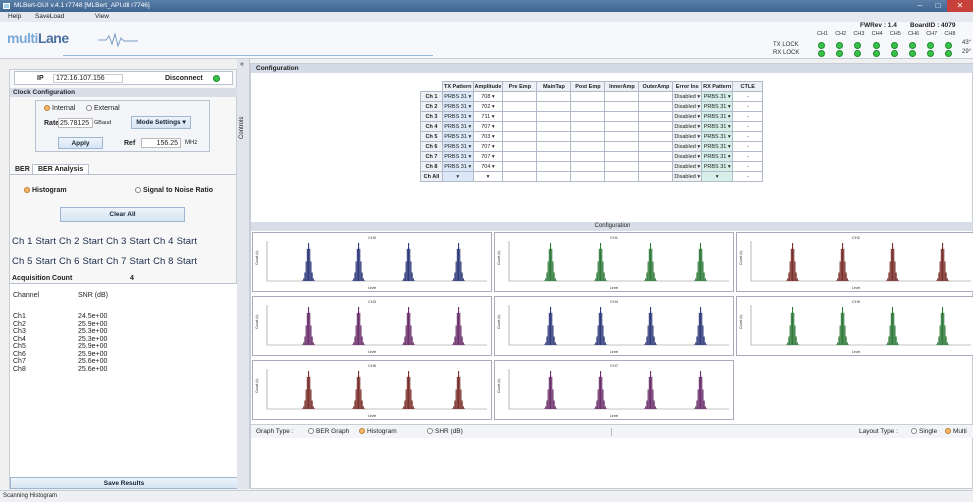 The height and width of the screenshot is (502, 973). Describe the element at coordinates (956, 432) in the screenshot. I see `multi-layout-radio: Multi` at that location.